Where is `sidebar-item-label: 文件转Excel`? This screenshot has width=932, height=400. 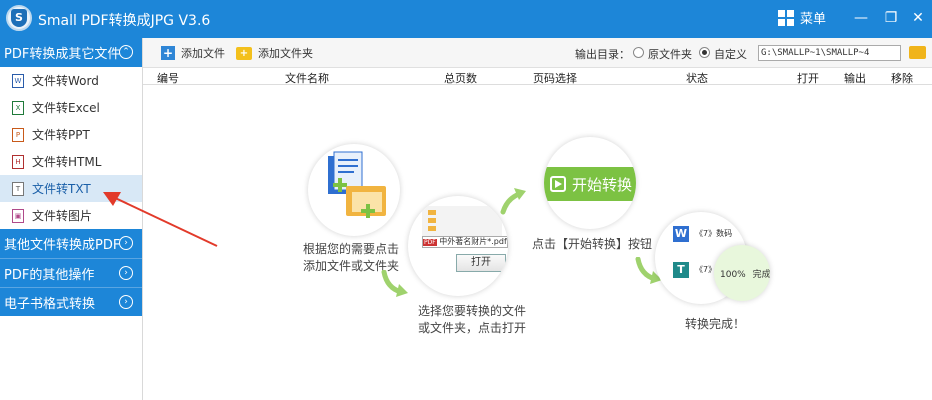
sidebar-item-label: 文件转Excel is located at coordinates (66, 108).